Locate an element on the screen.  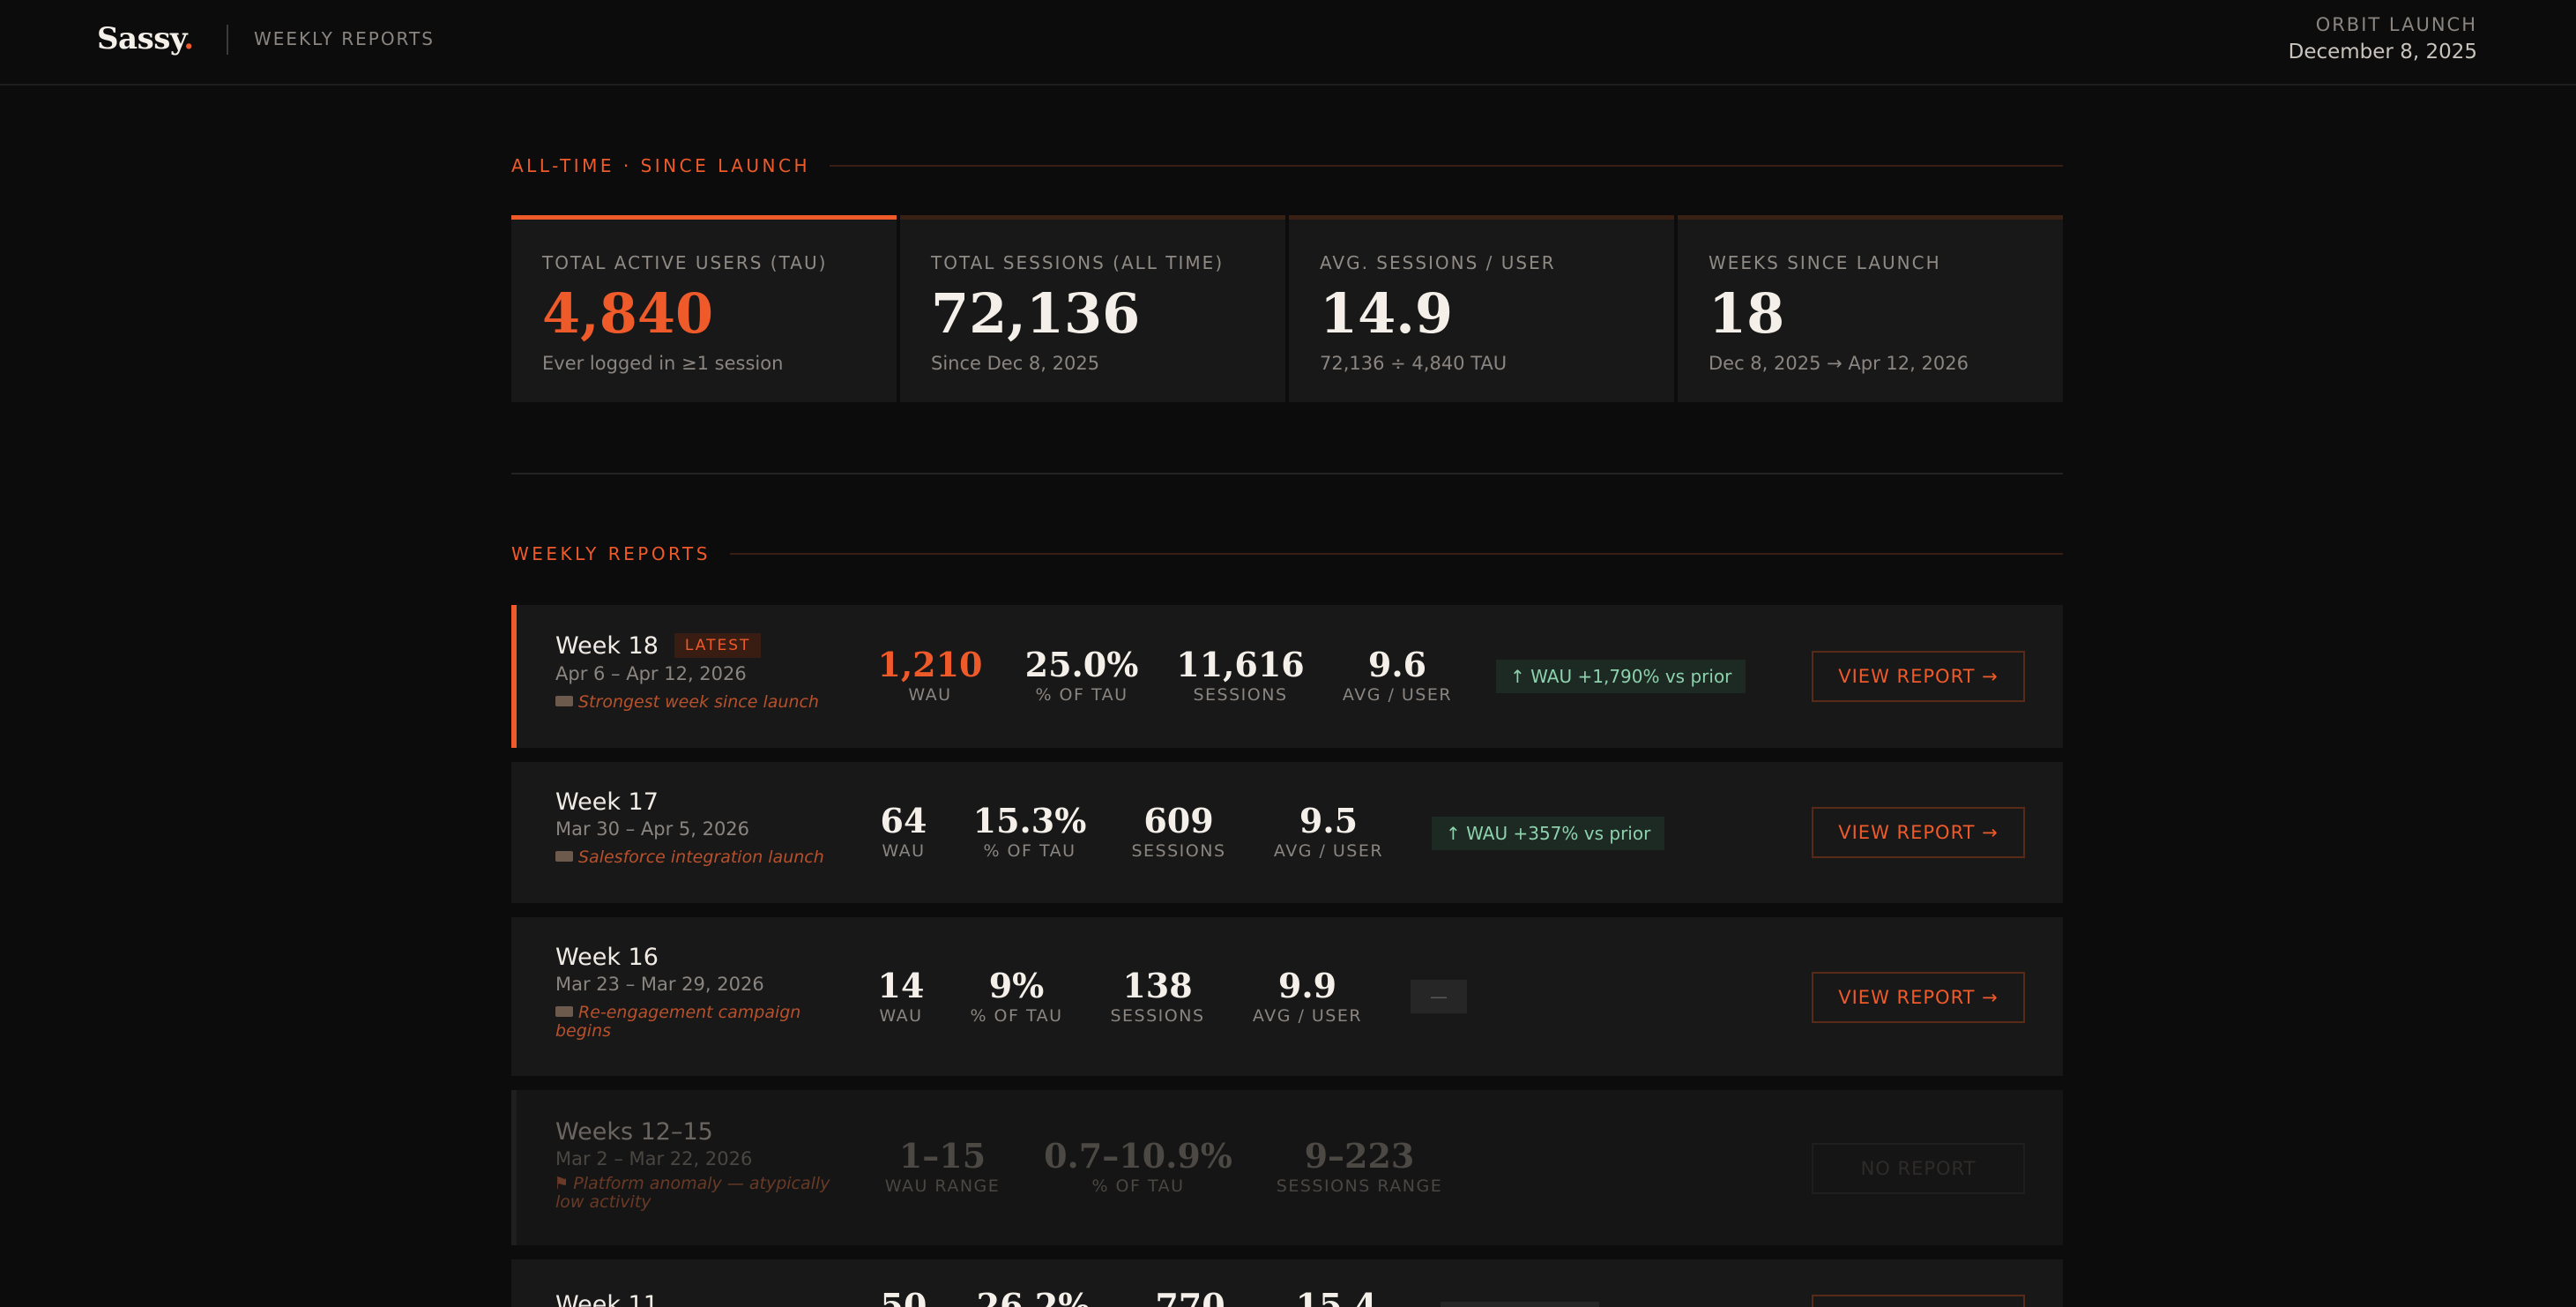
week-dates: Mar 23 – Mar 29, 2026 is located at coordinates (659, 984).